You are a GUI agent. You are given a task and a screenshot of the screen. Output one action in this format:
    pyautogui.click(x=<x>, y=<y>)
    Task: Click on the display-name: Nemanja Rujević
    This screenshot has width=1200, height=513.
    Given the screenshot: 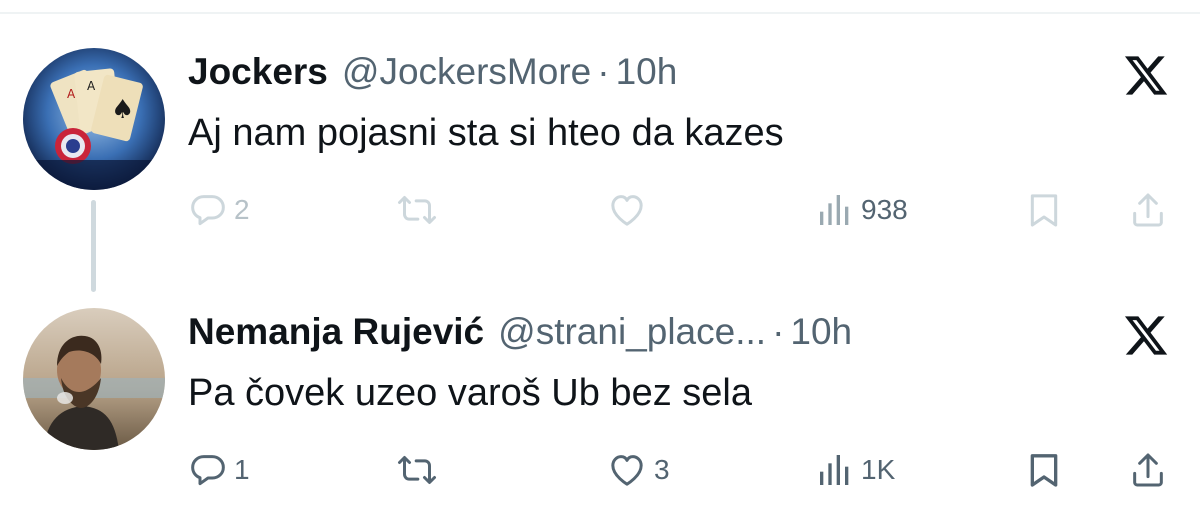 What is the action you would take?
    pyautogui.click(x=336, y=332)
    